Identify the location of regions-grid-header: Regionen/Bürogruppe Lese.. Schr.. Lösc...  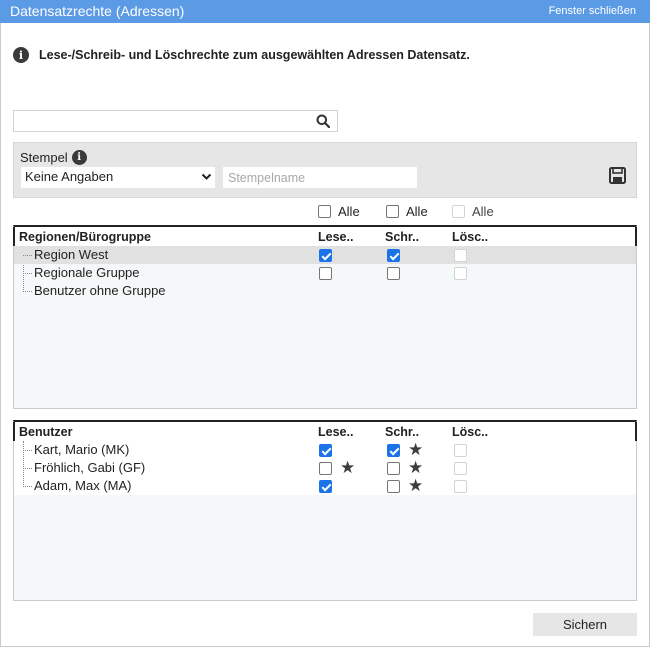
(325, 236).